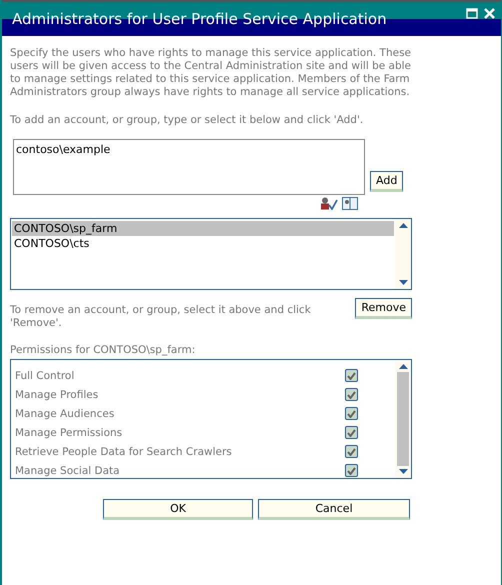 The width and height of the screenshot is (502, 585). I want to click on remove-instruction-text: To remove an account, or group, select it above and click 'Remove'., so click(161, 317).